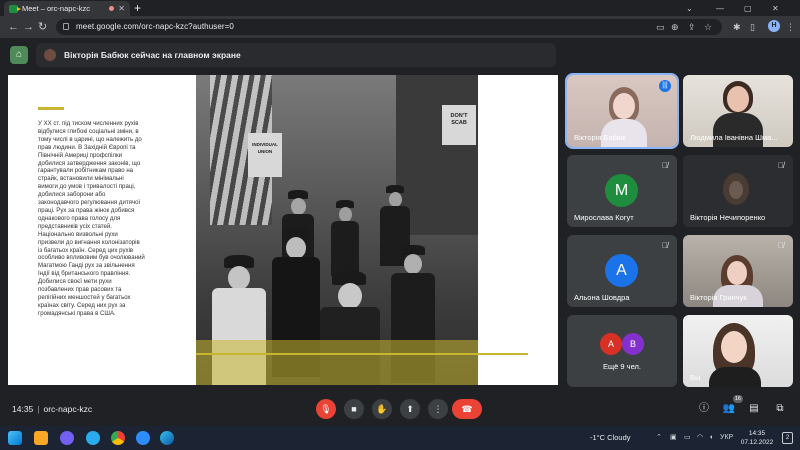  What do you see at coordinates (775, 8) in the screenshot?
I see `window-close-icon: ✕` at bounding box center [775, 8].